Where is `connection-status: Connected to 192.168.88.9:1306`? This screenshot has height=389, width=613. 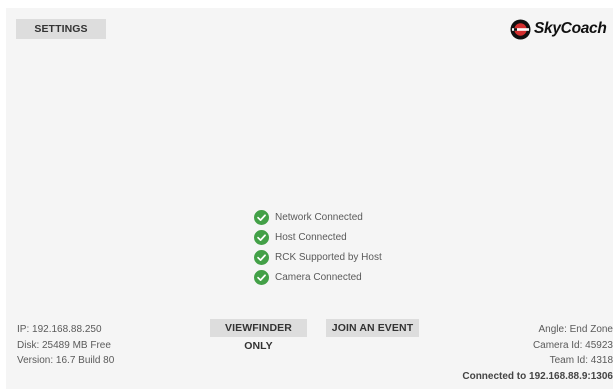 connection-status: Connected to 192.168.88.9:1306 is located at coordinates (537, 376).